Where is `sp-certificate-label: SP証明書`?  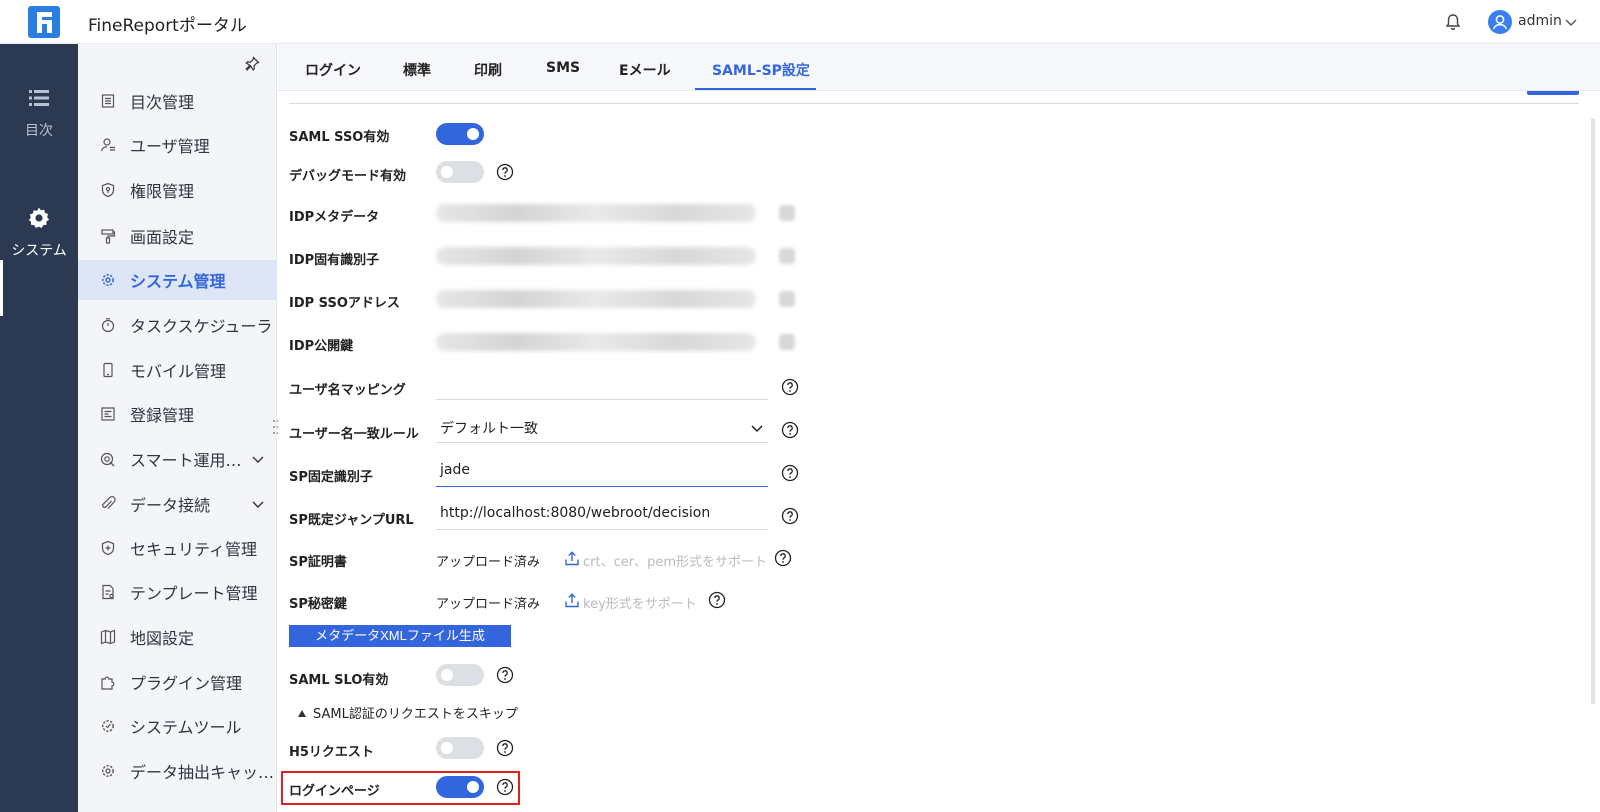 sp-certificate-label: SP証明書 is located at coordinates (318, 562).